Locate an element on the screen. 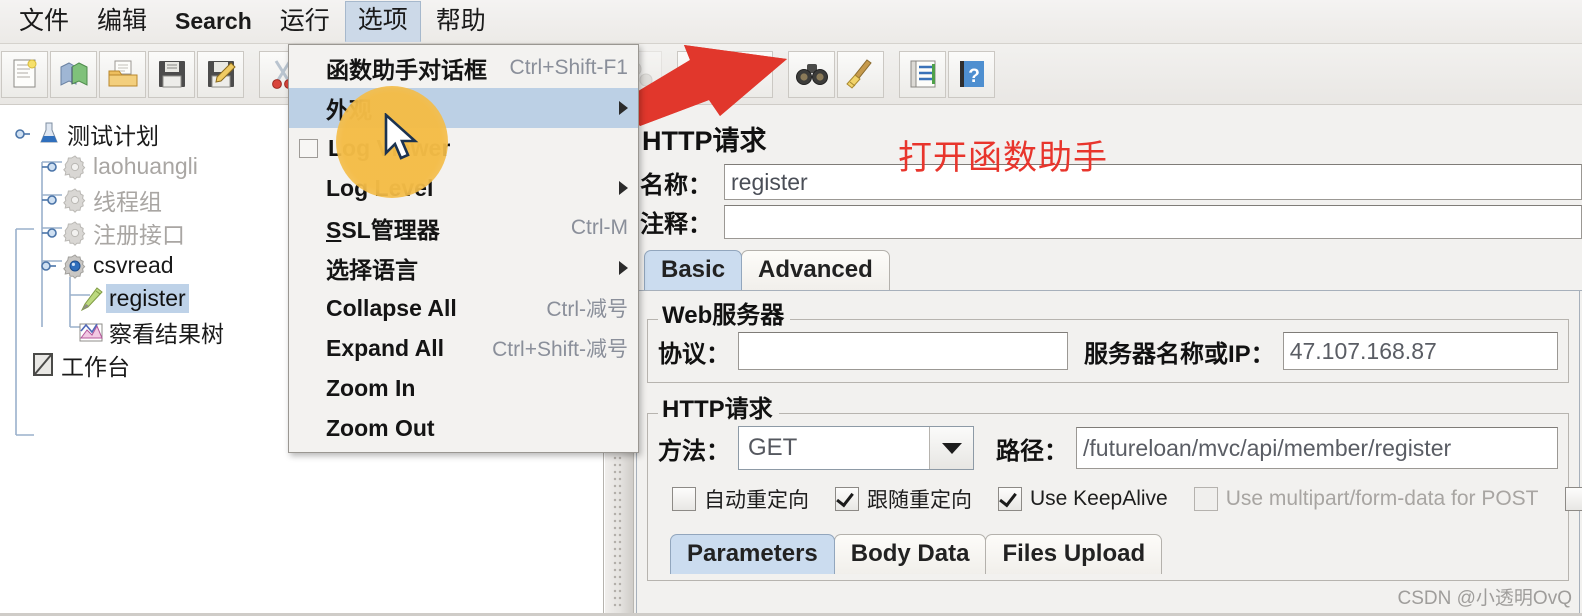 This screenshot has height=616, width=1582. reset-search-broom-icon is located at coordinates (860, 74).